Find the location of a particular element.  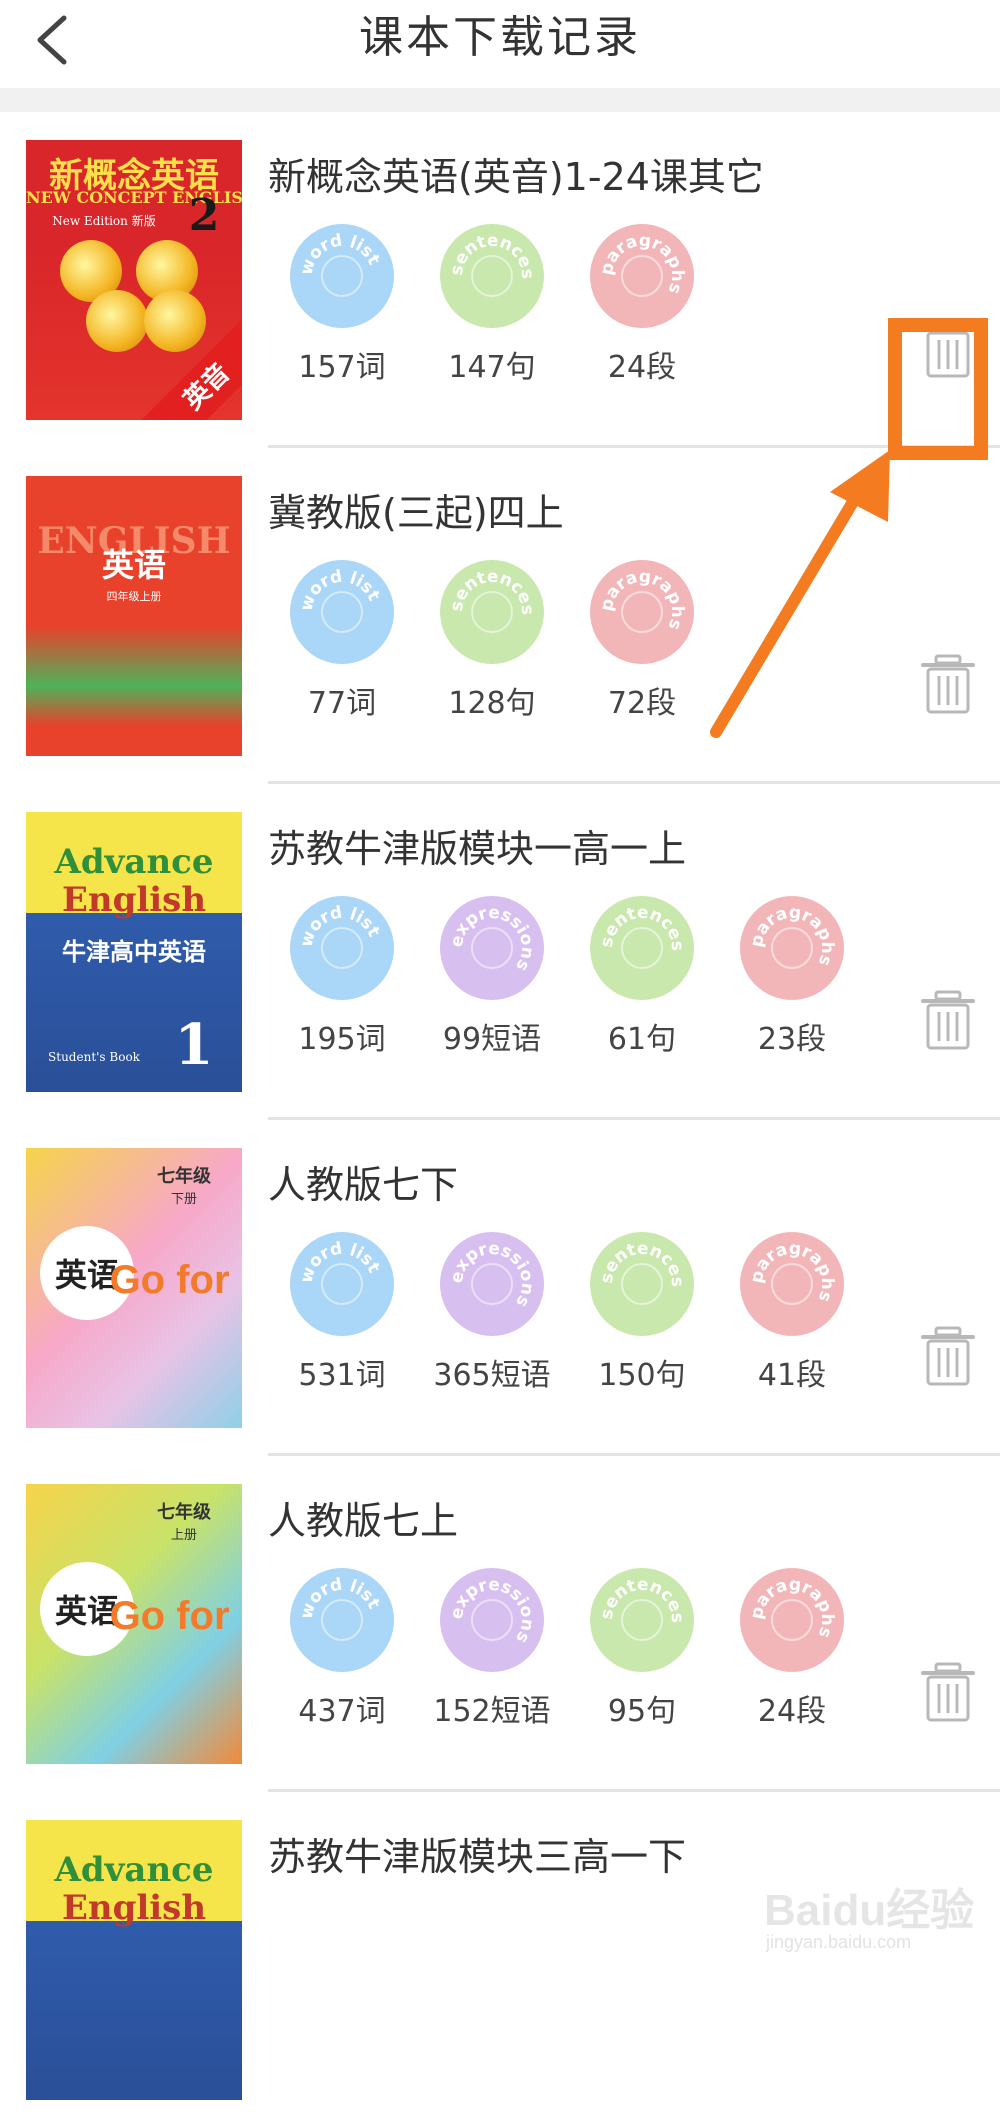

word-stat: word list 437词 is located at coordinates (342, 1653).